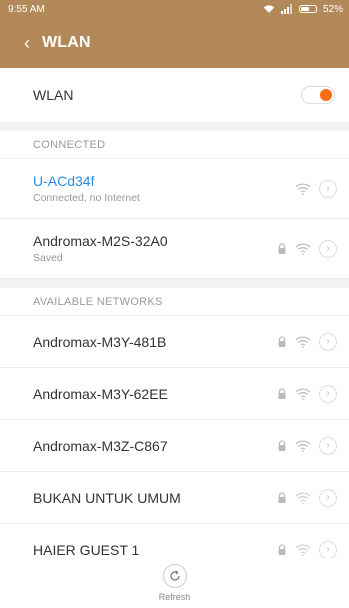 The height and width of the screenshot is (608, 349). I want to click on refresh-icon, so click(174, 575).